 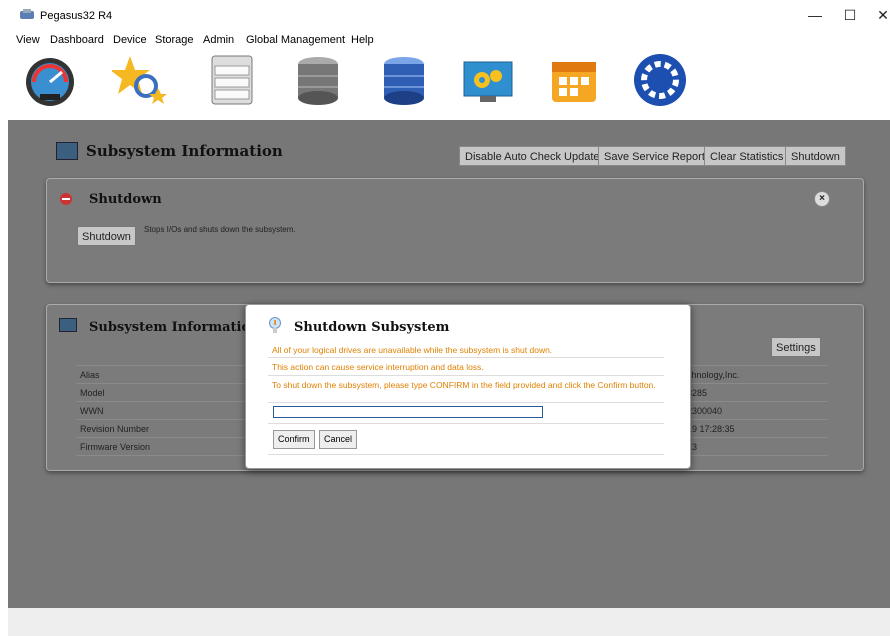 I want to click on window-title: Pegasus32 R4, so click(x=76, y=16).